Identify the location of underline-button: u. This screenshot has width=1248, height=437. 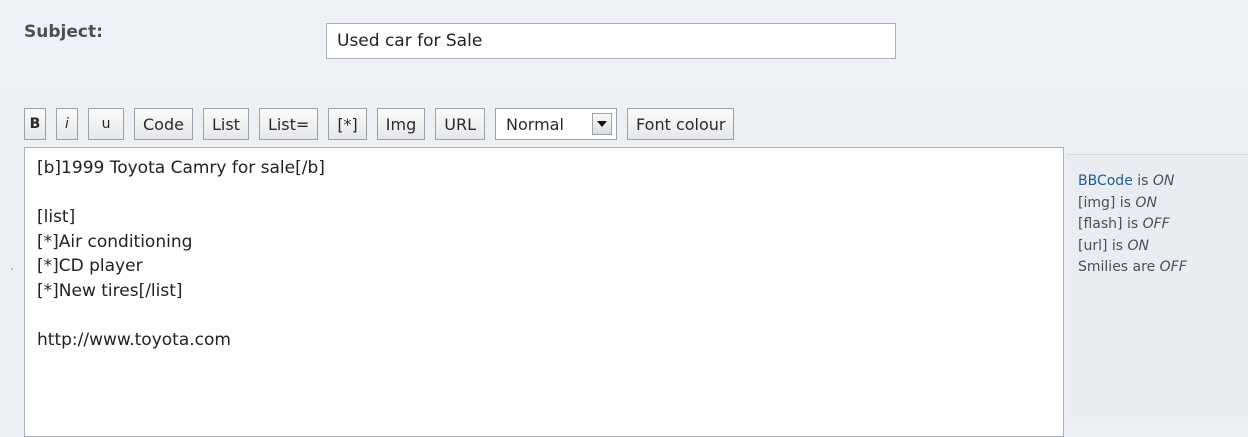
(106, 124).